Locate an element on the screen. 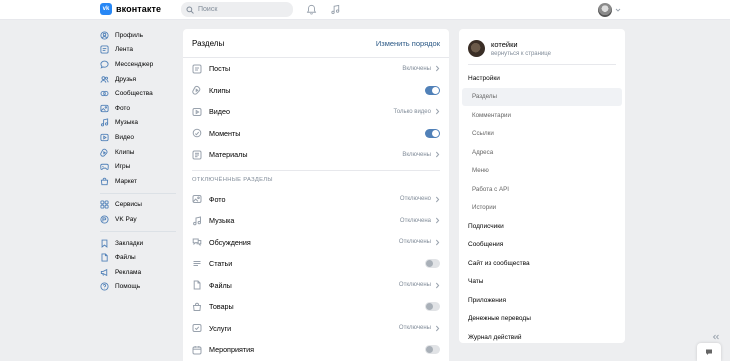 Image resolution: width=730 pixels, height=361 pixels. posts-icon is located at coordinates (197, 69).